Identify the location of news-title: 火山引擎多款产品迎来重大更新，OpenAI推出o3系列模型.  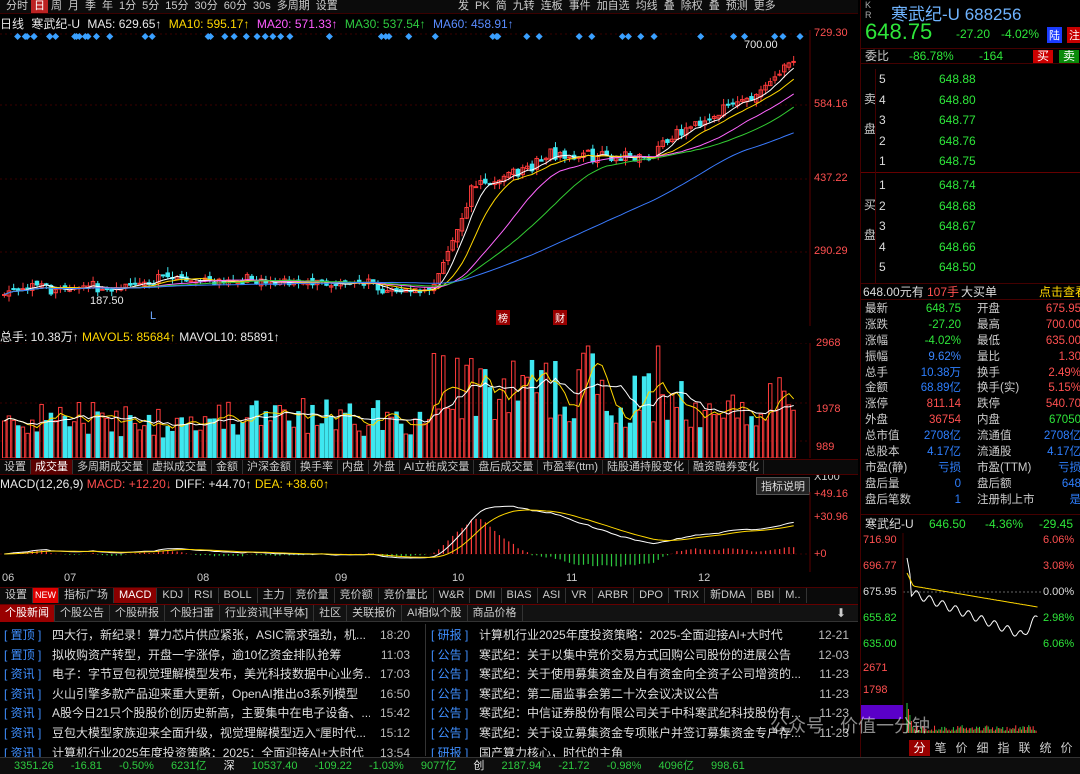
(211, 695).